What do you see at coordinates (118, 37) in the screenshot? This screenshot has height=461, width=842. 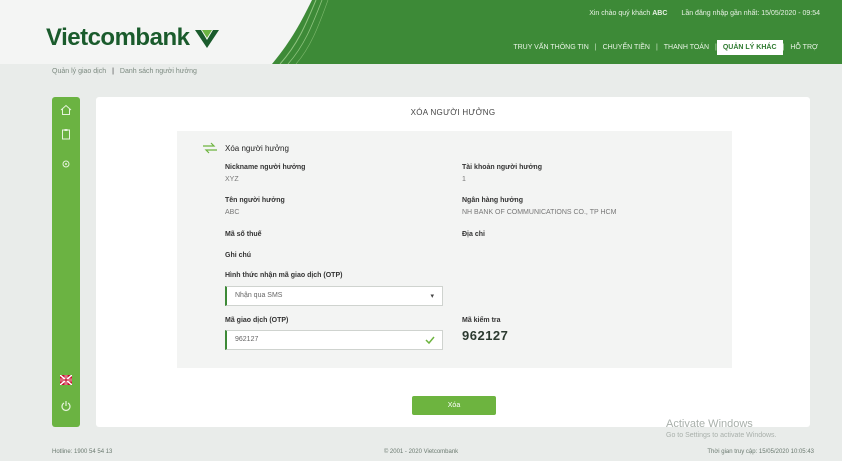 I see `logo-text: Vietcombank` at bounding box center [118, 37].